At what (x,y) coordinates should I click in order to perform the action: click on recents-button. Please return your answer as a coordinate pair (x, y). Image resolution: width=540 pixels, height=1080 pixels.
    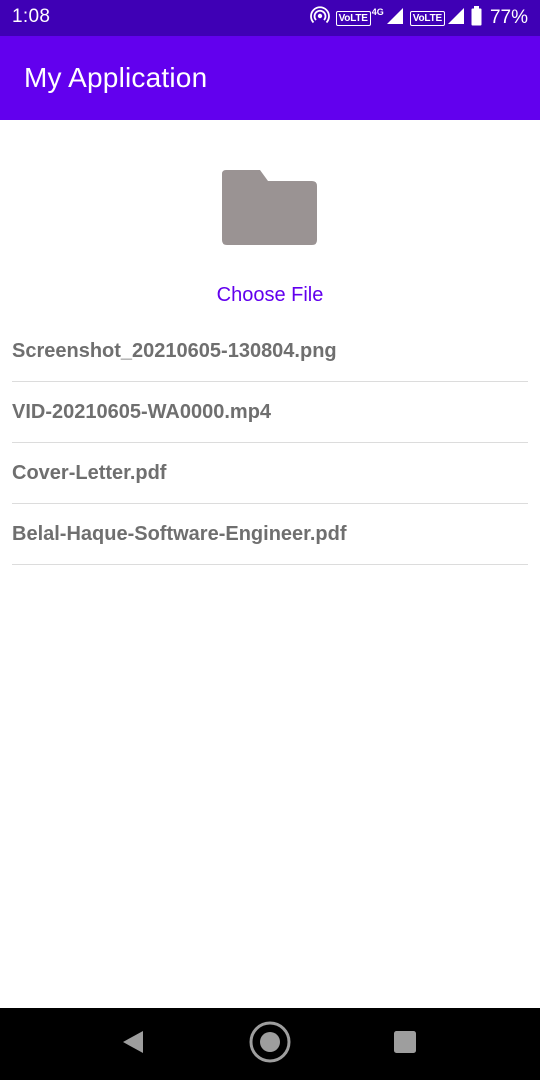
    Looking at the image, I should click on (405, 1044).